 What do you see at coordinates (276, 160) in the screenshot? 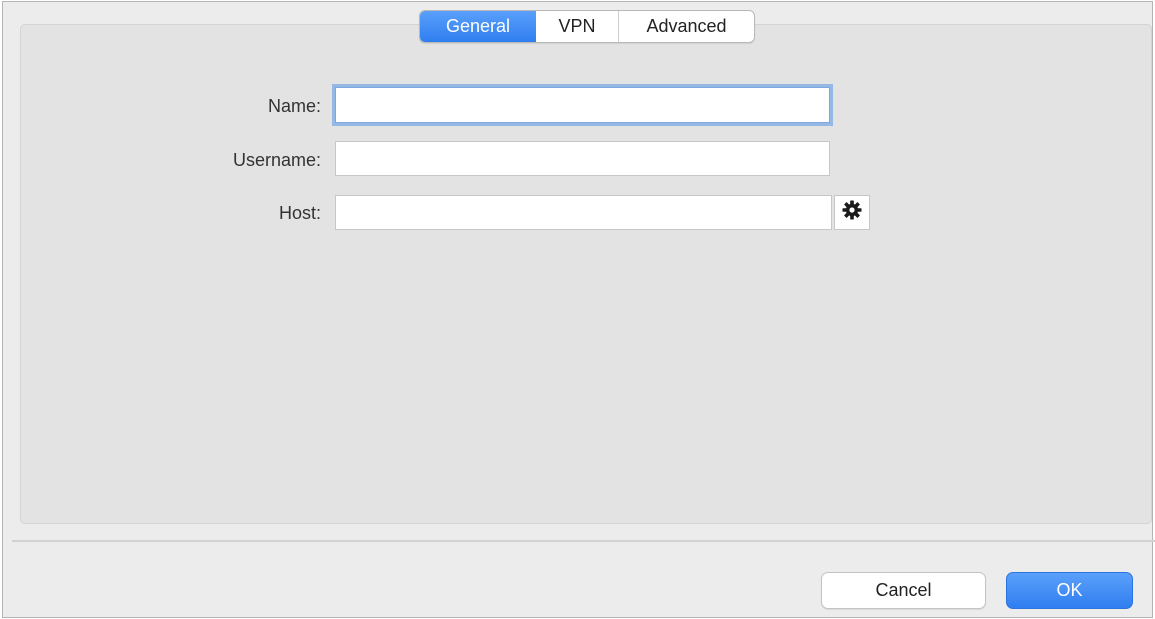
I see `username-label: Username:` at bounding box center [276, 160].